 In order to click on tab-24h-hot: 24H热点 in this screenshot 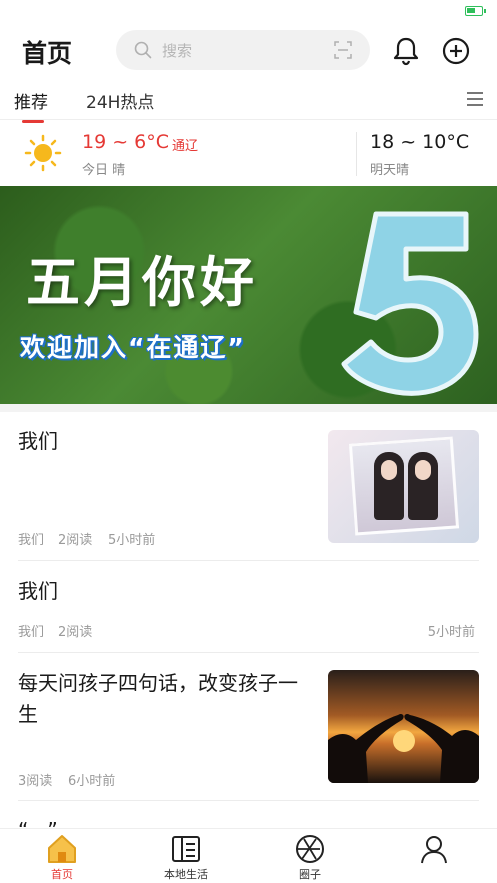, I will do `click(120, 100)`.